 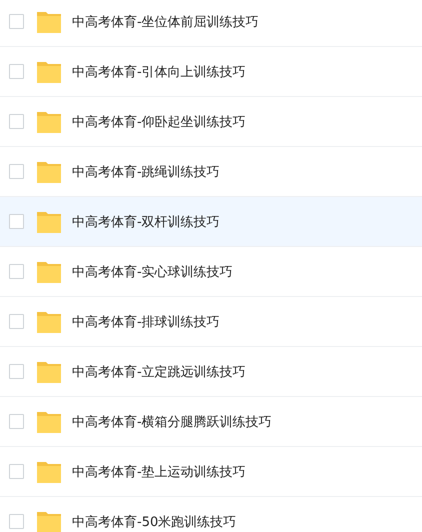 What do you see at coordinates (146, 321) in the screenshot?
I see `folder-name: 中高考体育-排球训练技巧` at bounding box center [146, 321].